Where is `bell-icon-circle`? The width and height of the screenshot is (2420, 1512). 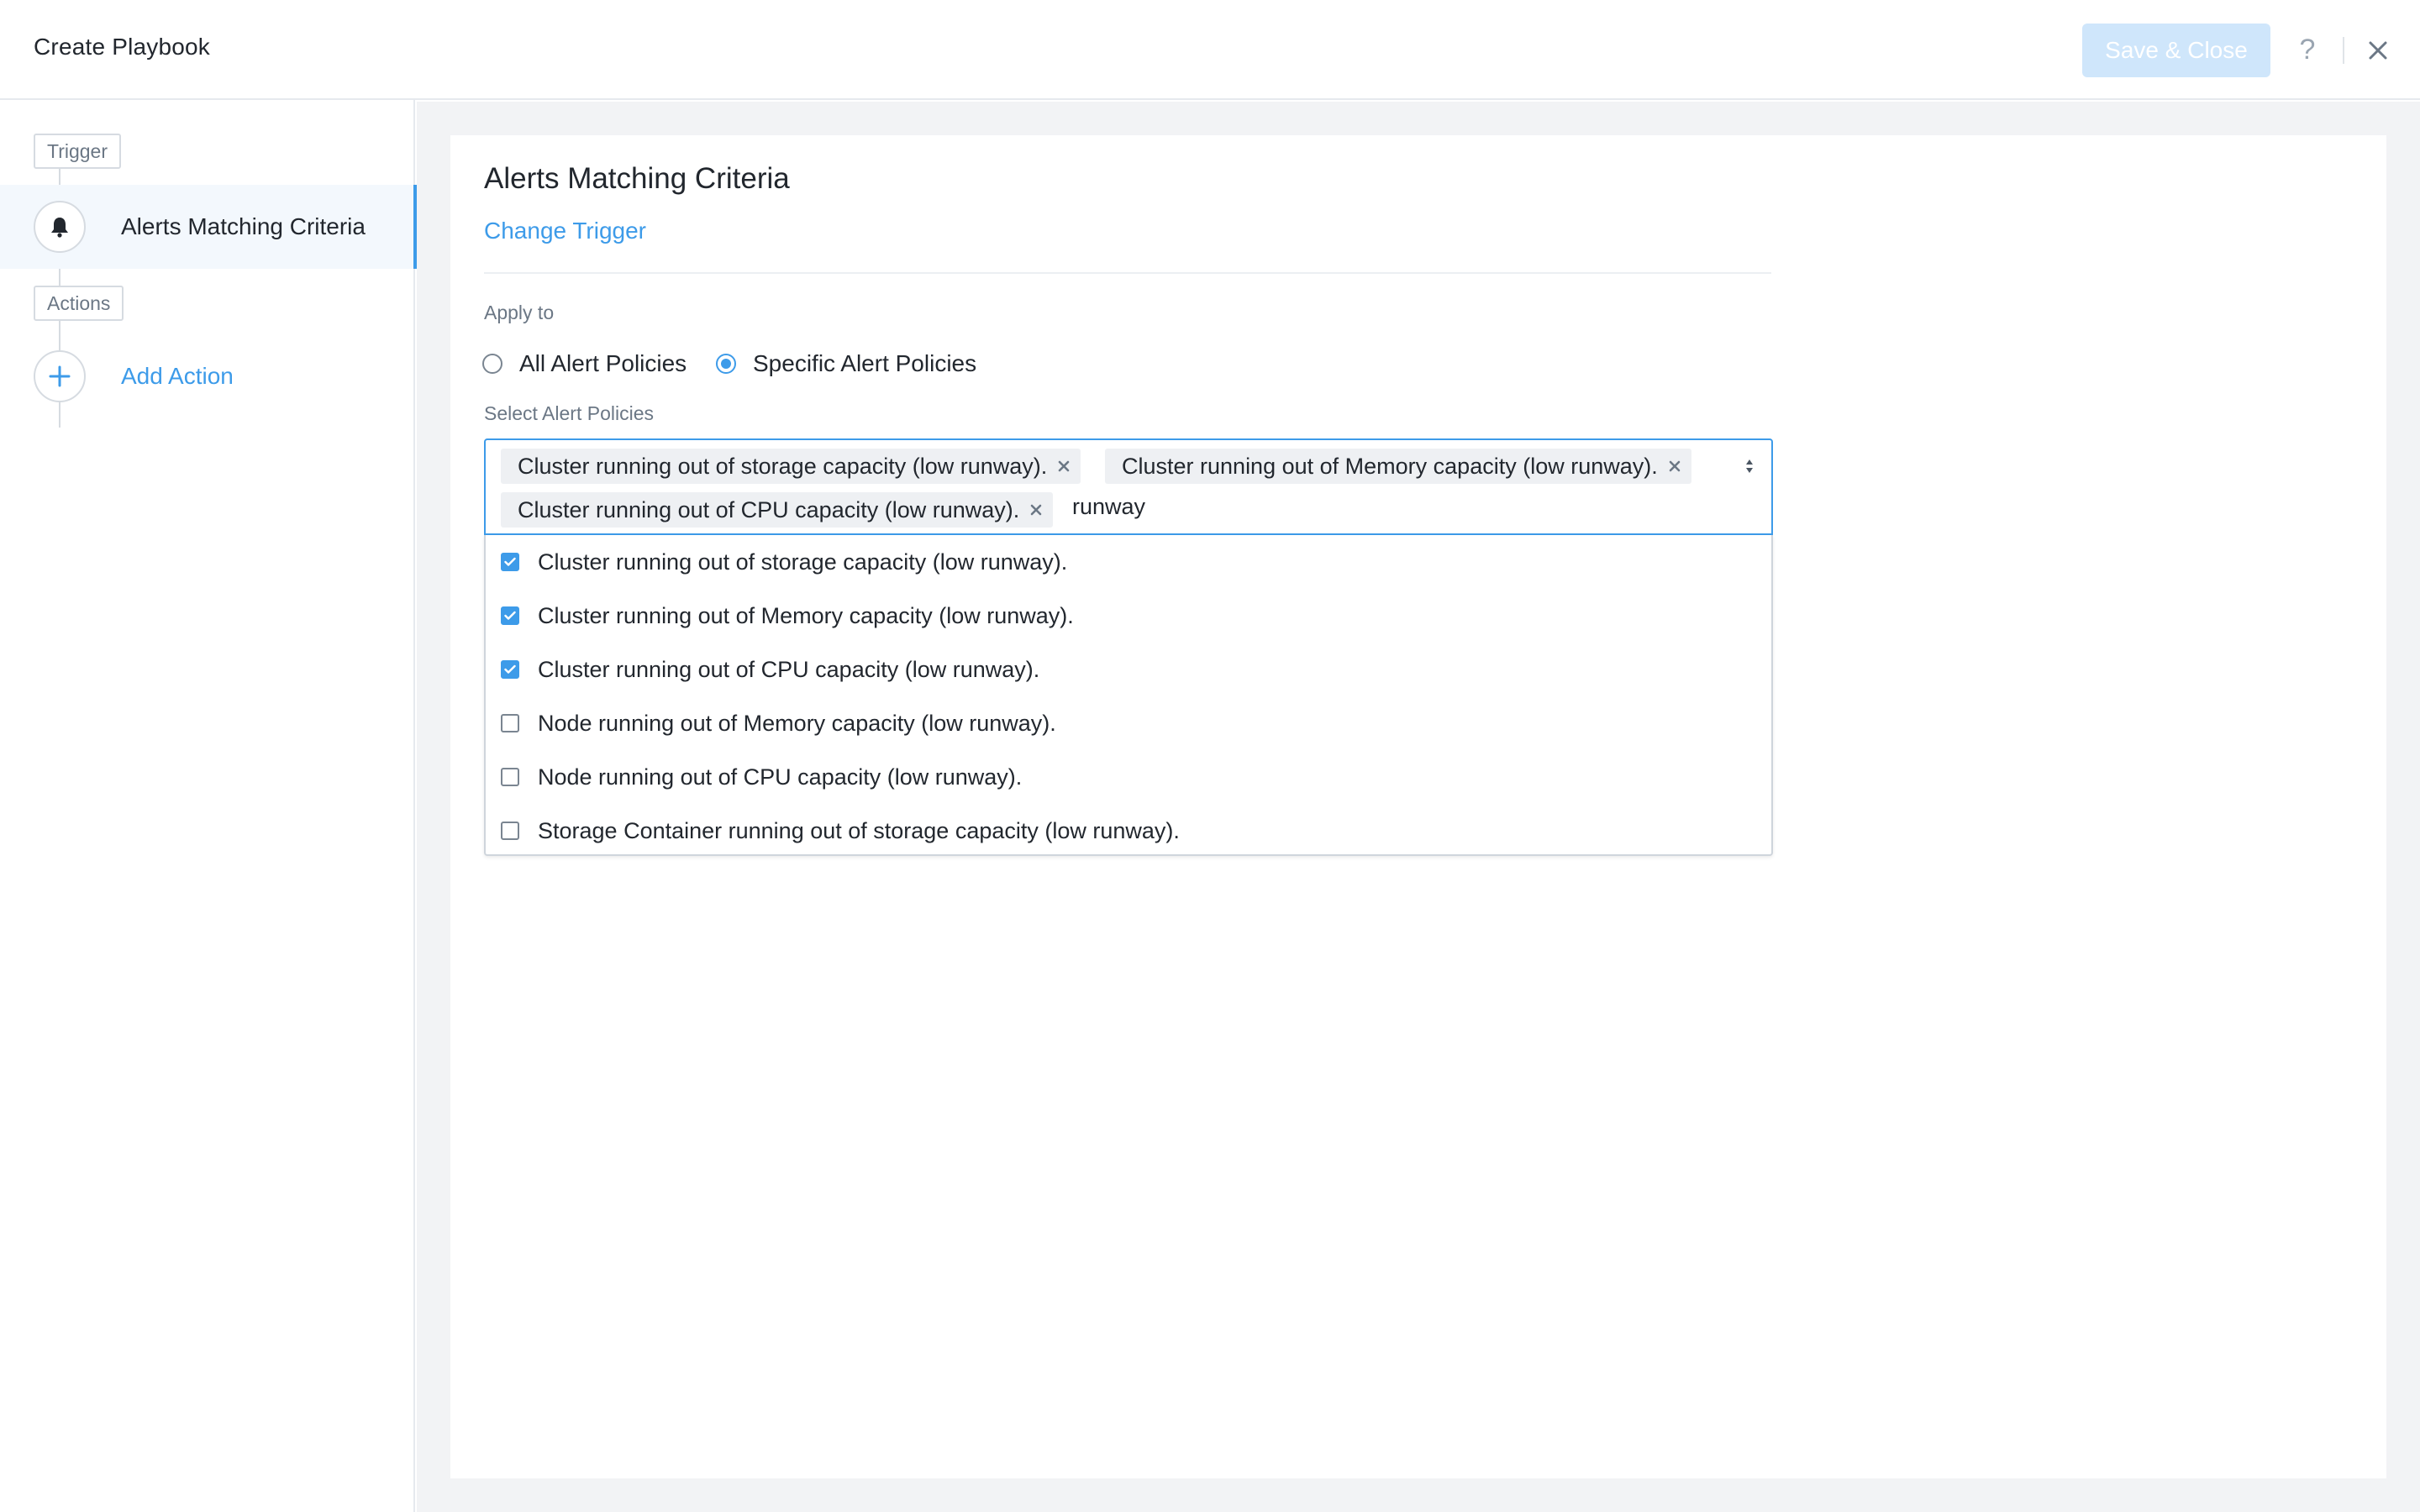
bell-icon-circle is located at coordinates (60, 227).